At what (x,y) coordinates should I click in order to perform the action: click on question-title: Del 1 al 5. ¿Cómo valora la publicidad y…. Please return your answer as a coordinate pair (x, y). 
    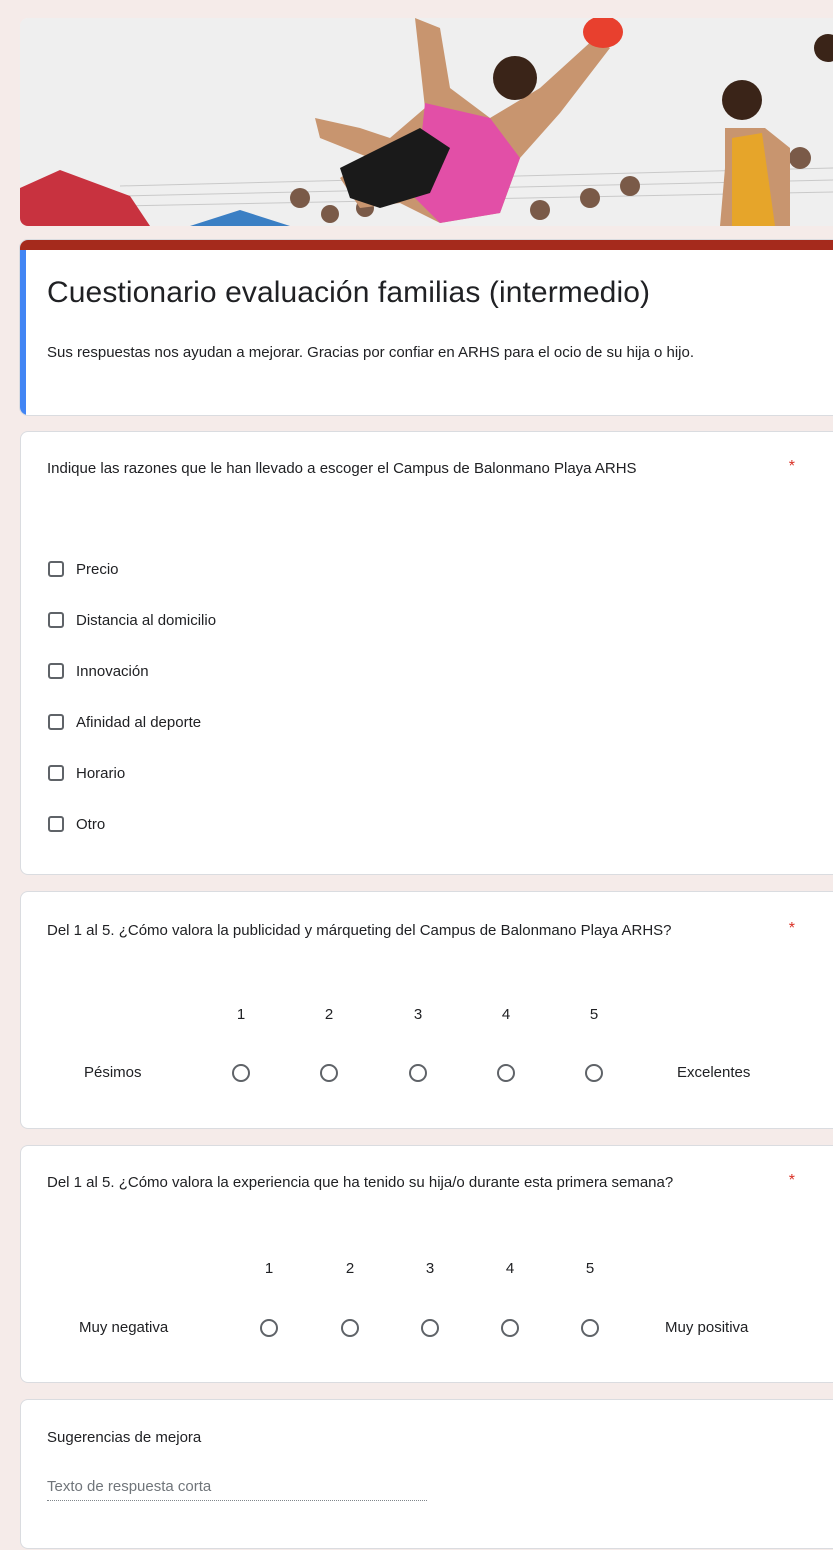
    Looking at the image, I should click on (359, 930).